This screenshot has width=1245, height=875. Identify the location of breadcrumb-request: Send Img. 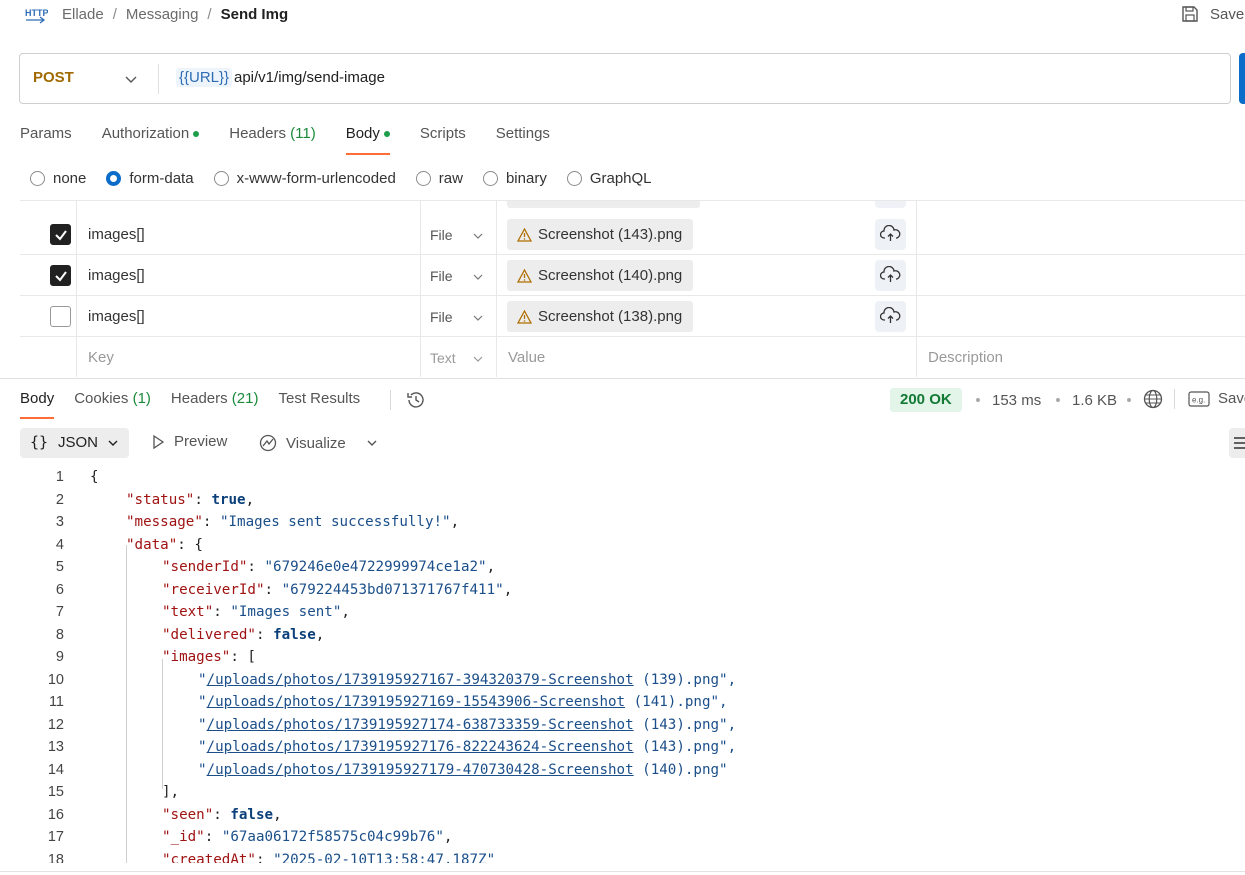
(255, 14).